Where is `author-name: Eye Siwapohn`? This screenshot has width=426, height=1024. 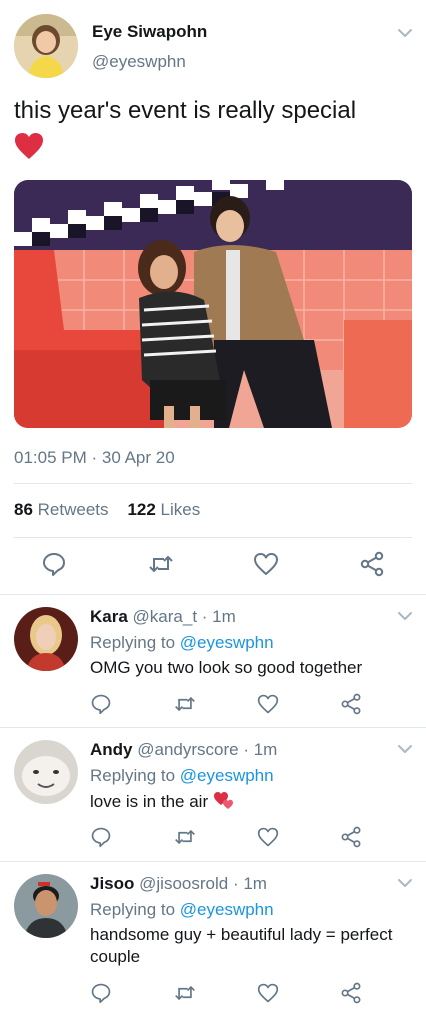
author-name: Eye Siwapohn is located at coordinates (149, 32).